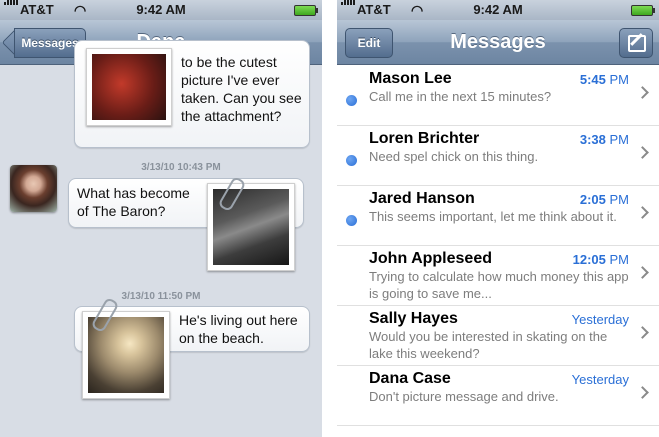 Image resolution: width=659 pixels, height=437 pixels. I want to click on thread-sender: Dana Case, so click(410, 378).